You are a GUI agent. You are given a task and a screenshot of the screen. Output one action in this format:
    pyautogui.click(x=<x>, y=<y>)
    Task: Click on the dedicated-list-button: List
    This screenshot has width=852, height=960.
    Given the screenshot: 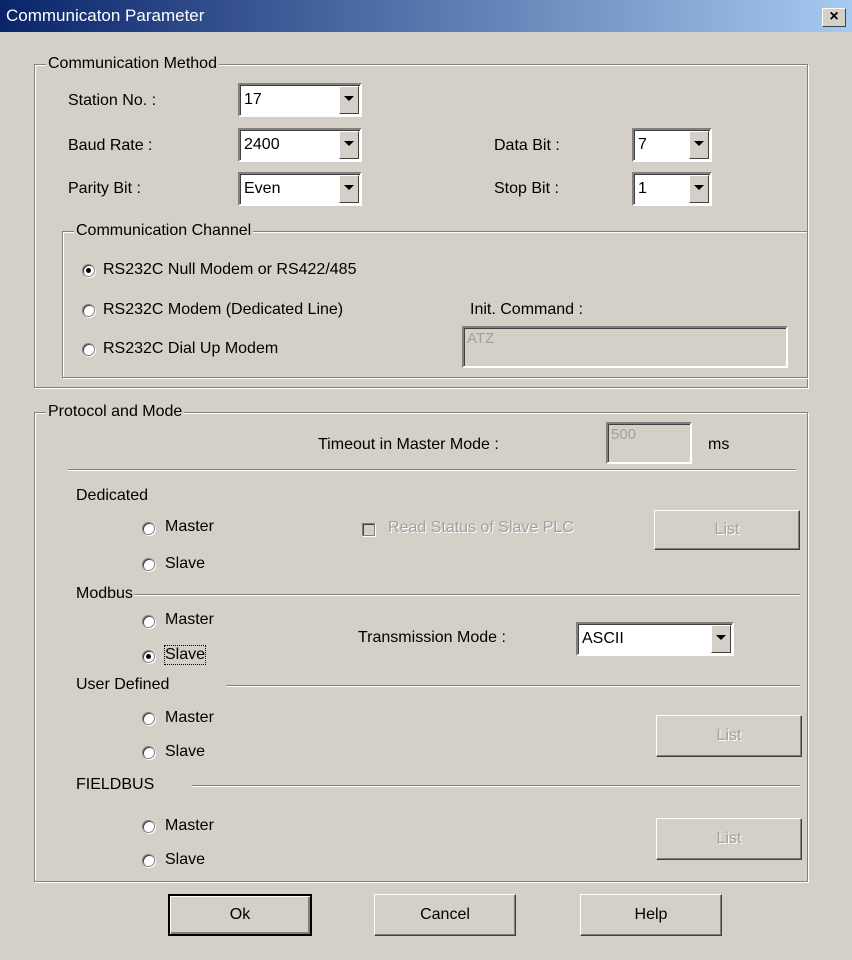 What is the action you would take?
    pyautogui.click(x=727, y=530)
    